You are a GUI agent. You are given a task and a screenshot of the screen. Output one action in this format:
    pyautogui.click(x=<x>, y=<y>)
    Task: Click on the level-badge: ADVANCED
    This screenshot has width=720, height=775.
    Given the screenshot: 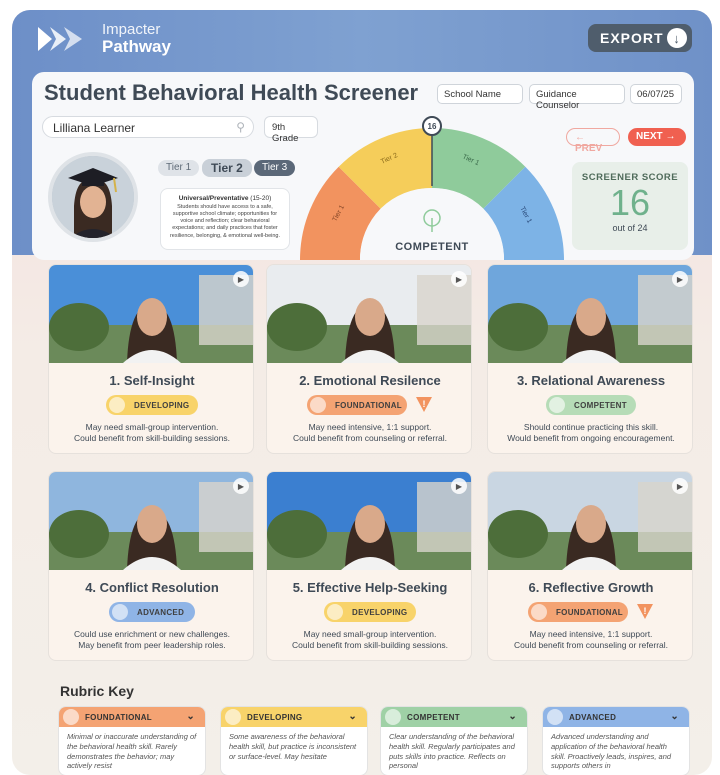 What is the action you would take?
    pyautogui.click(x=152, y=612)
    